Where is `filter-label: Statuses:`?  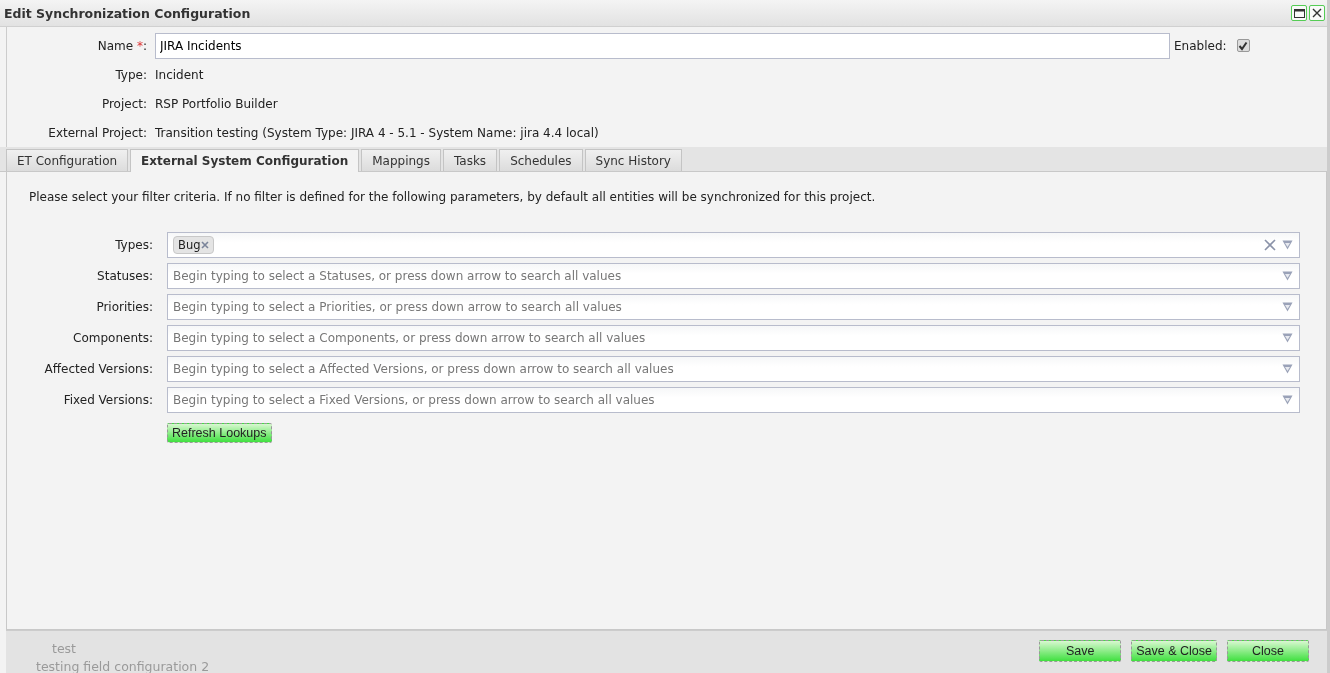
filter-label: Statuses: is located at coordinates (125, 276).